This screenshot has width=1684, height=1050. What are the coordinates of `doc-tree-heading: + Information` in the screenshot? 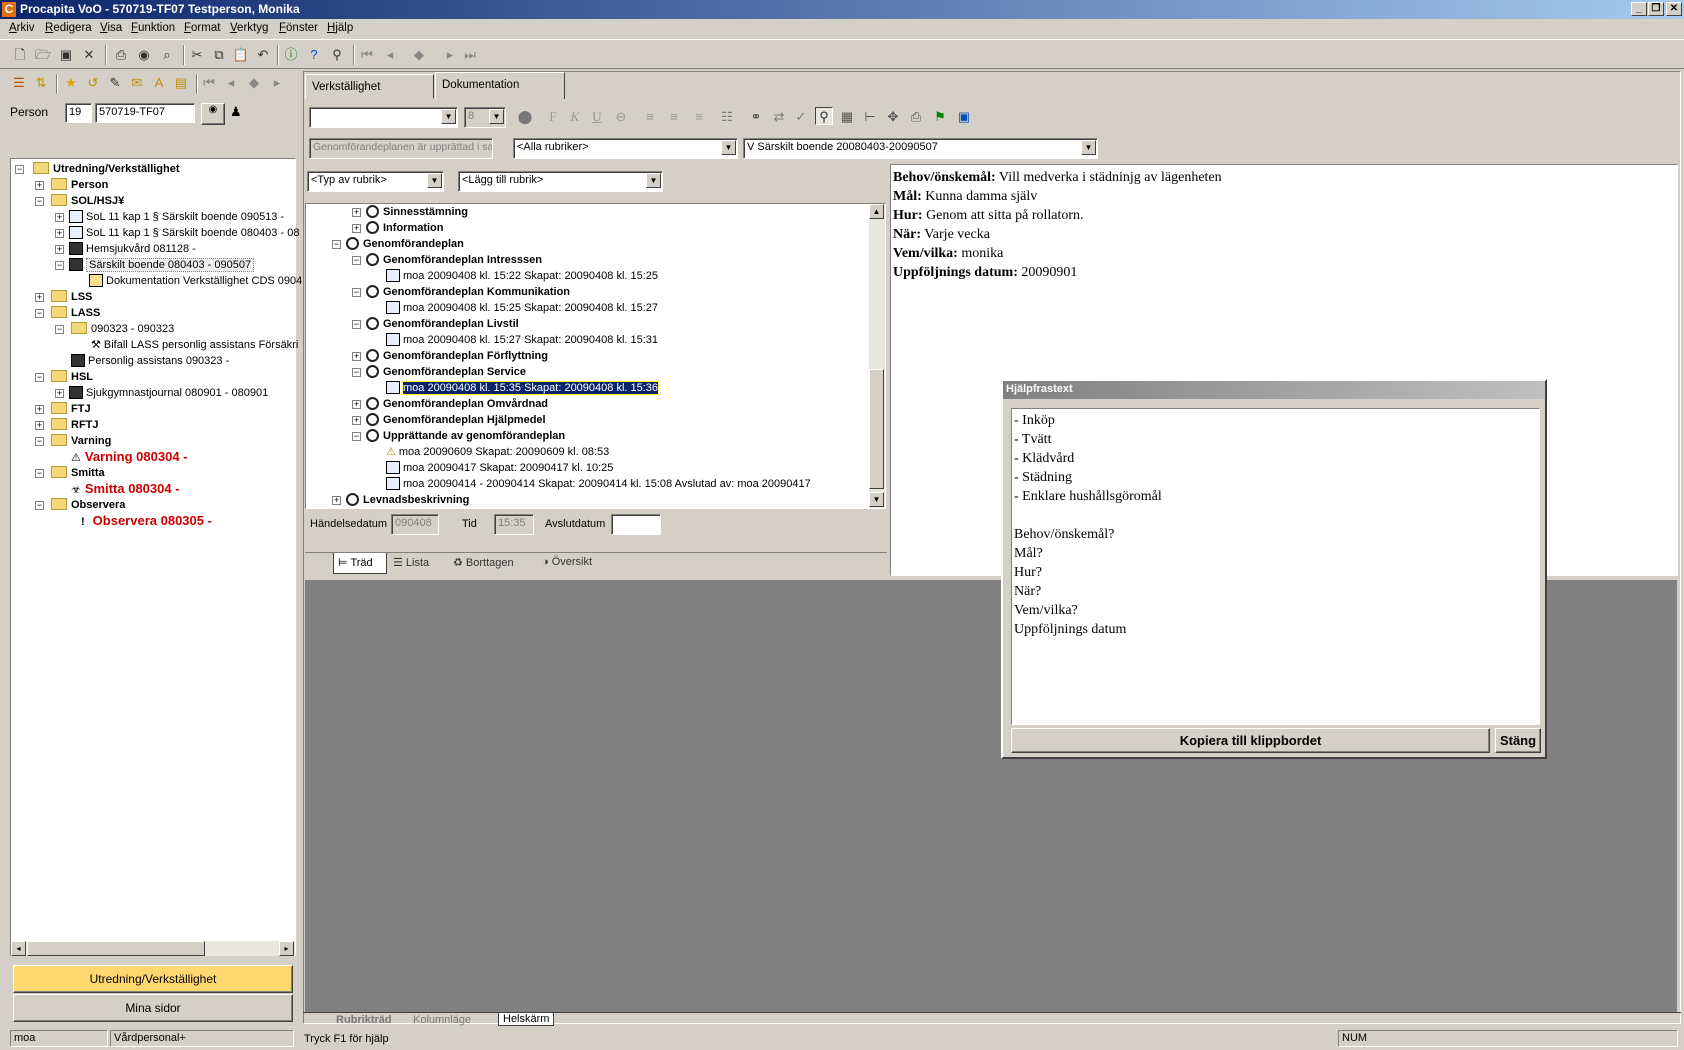 It's located at (398, 228).